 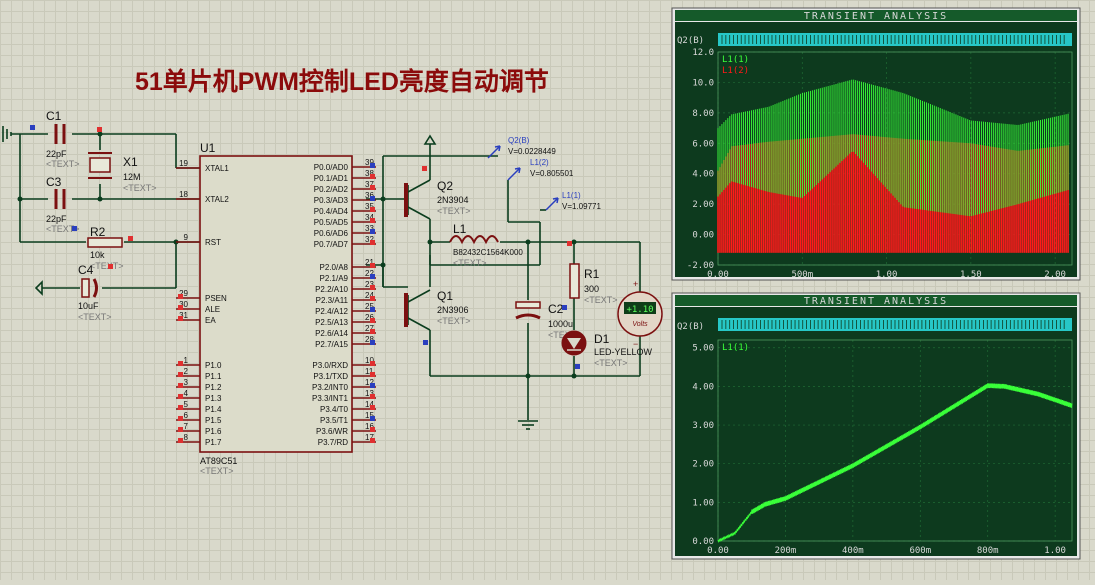 I want to click on crystal-x1: X1 12M <TEXT>, so click(x=122, y=172).